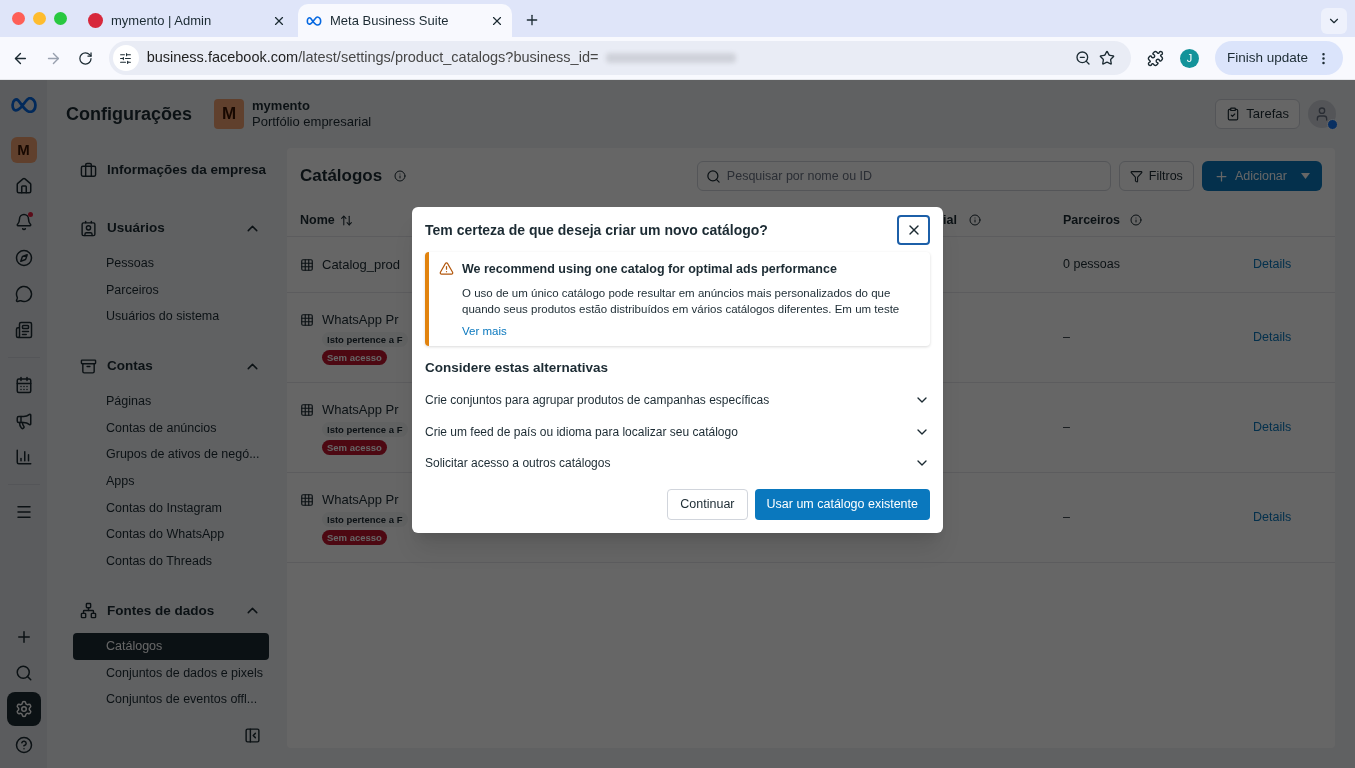  I want to click on user-avatar, so click(1322, 114).